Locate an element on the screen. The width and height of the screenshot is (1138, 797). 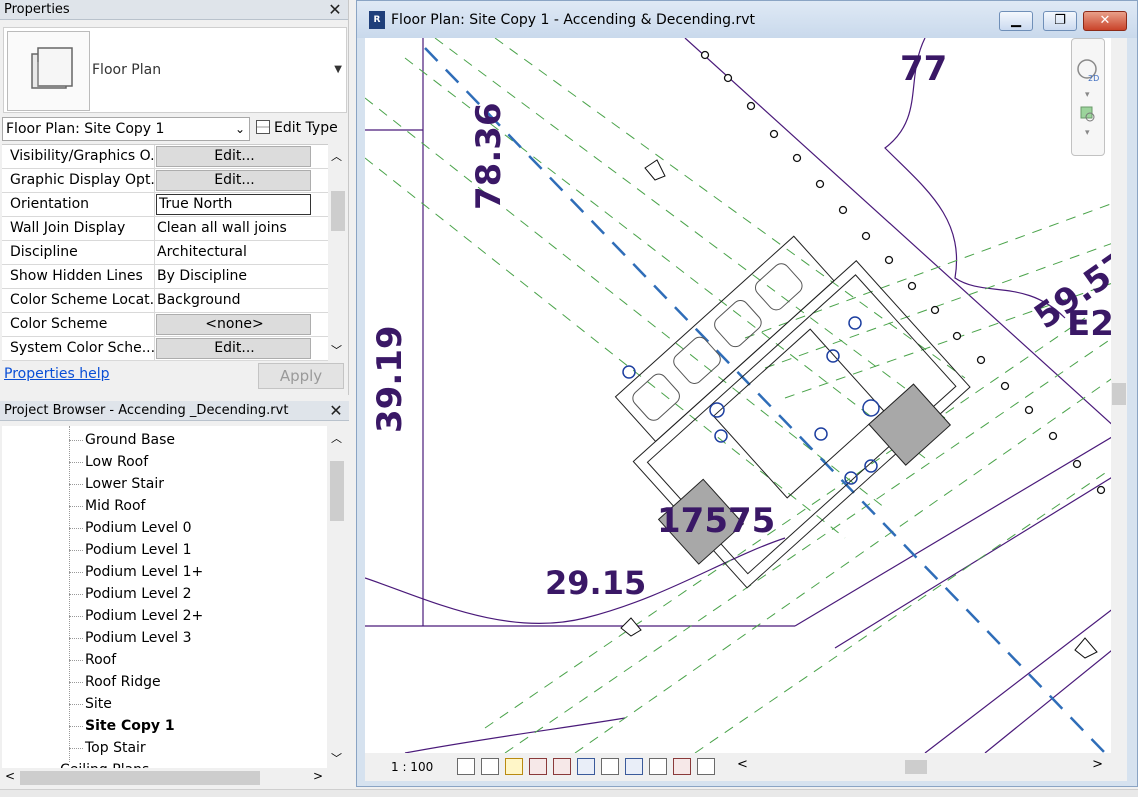
tree-item: Top Stair is located at coordinates (115, 748).